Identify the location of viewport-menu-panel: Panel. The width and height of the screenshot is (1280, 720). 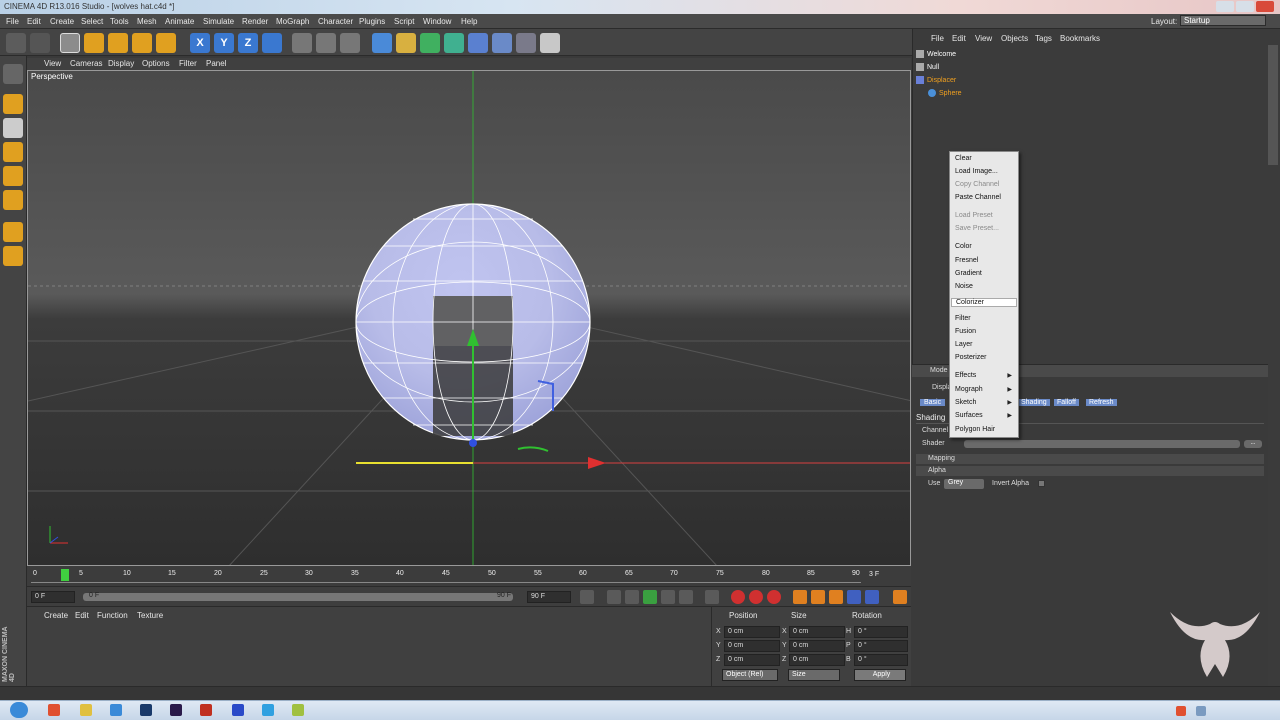
(216, 63).